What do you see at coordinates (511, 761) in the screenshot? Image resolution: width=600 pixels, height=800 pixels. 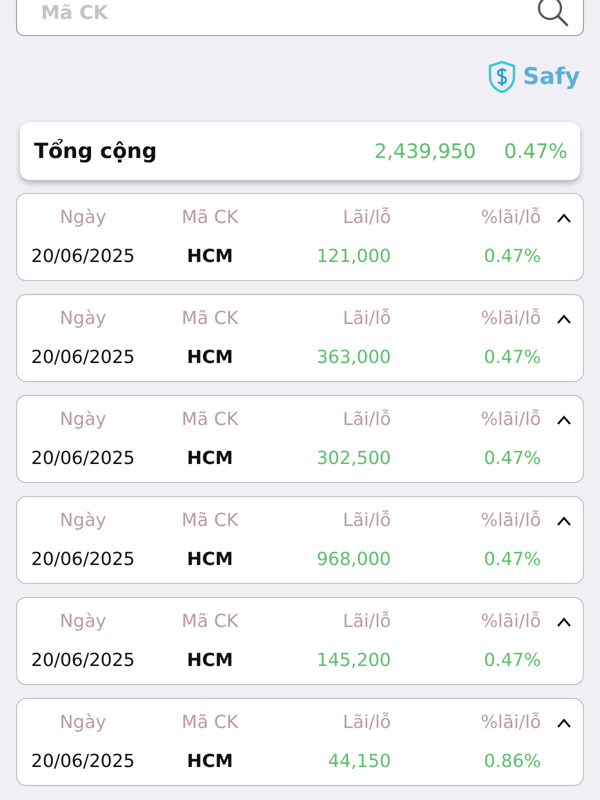 I see `profit-percent: 0.86%` at bounding box center [511, 761].